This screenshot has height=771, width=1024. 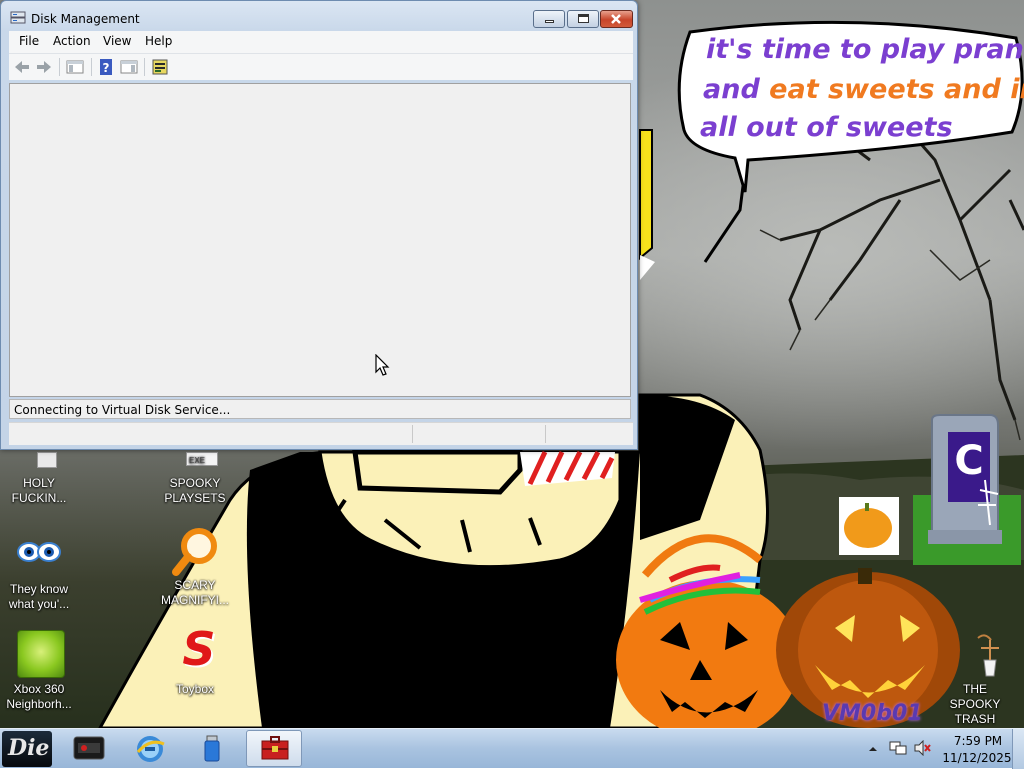 What do you see at coordinates (39, 462) in the screenshot?
I see `folder-icon` at bounding box center [39, 462].